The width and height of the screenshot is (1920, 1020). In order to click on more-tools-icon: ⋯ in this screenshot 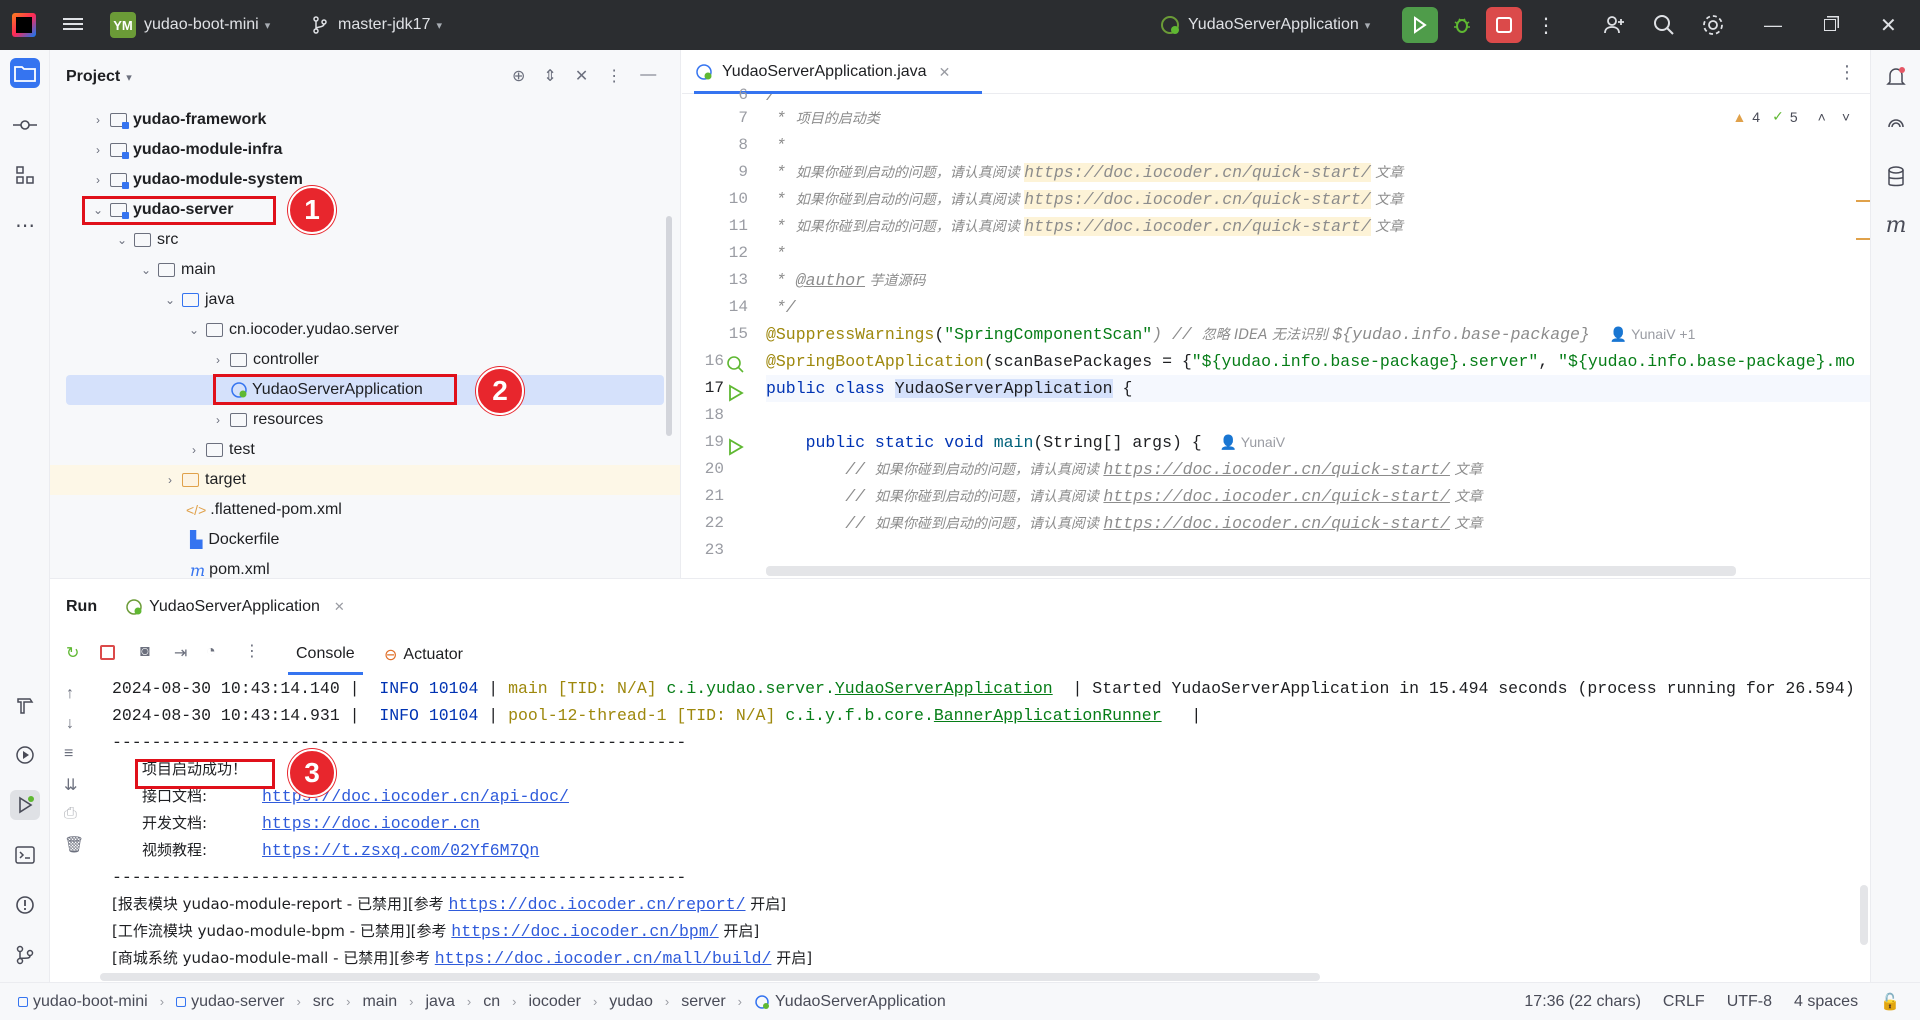, I will do `click(25, 225)`.